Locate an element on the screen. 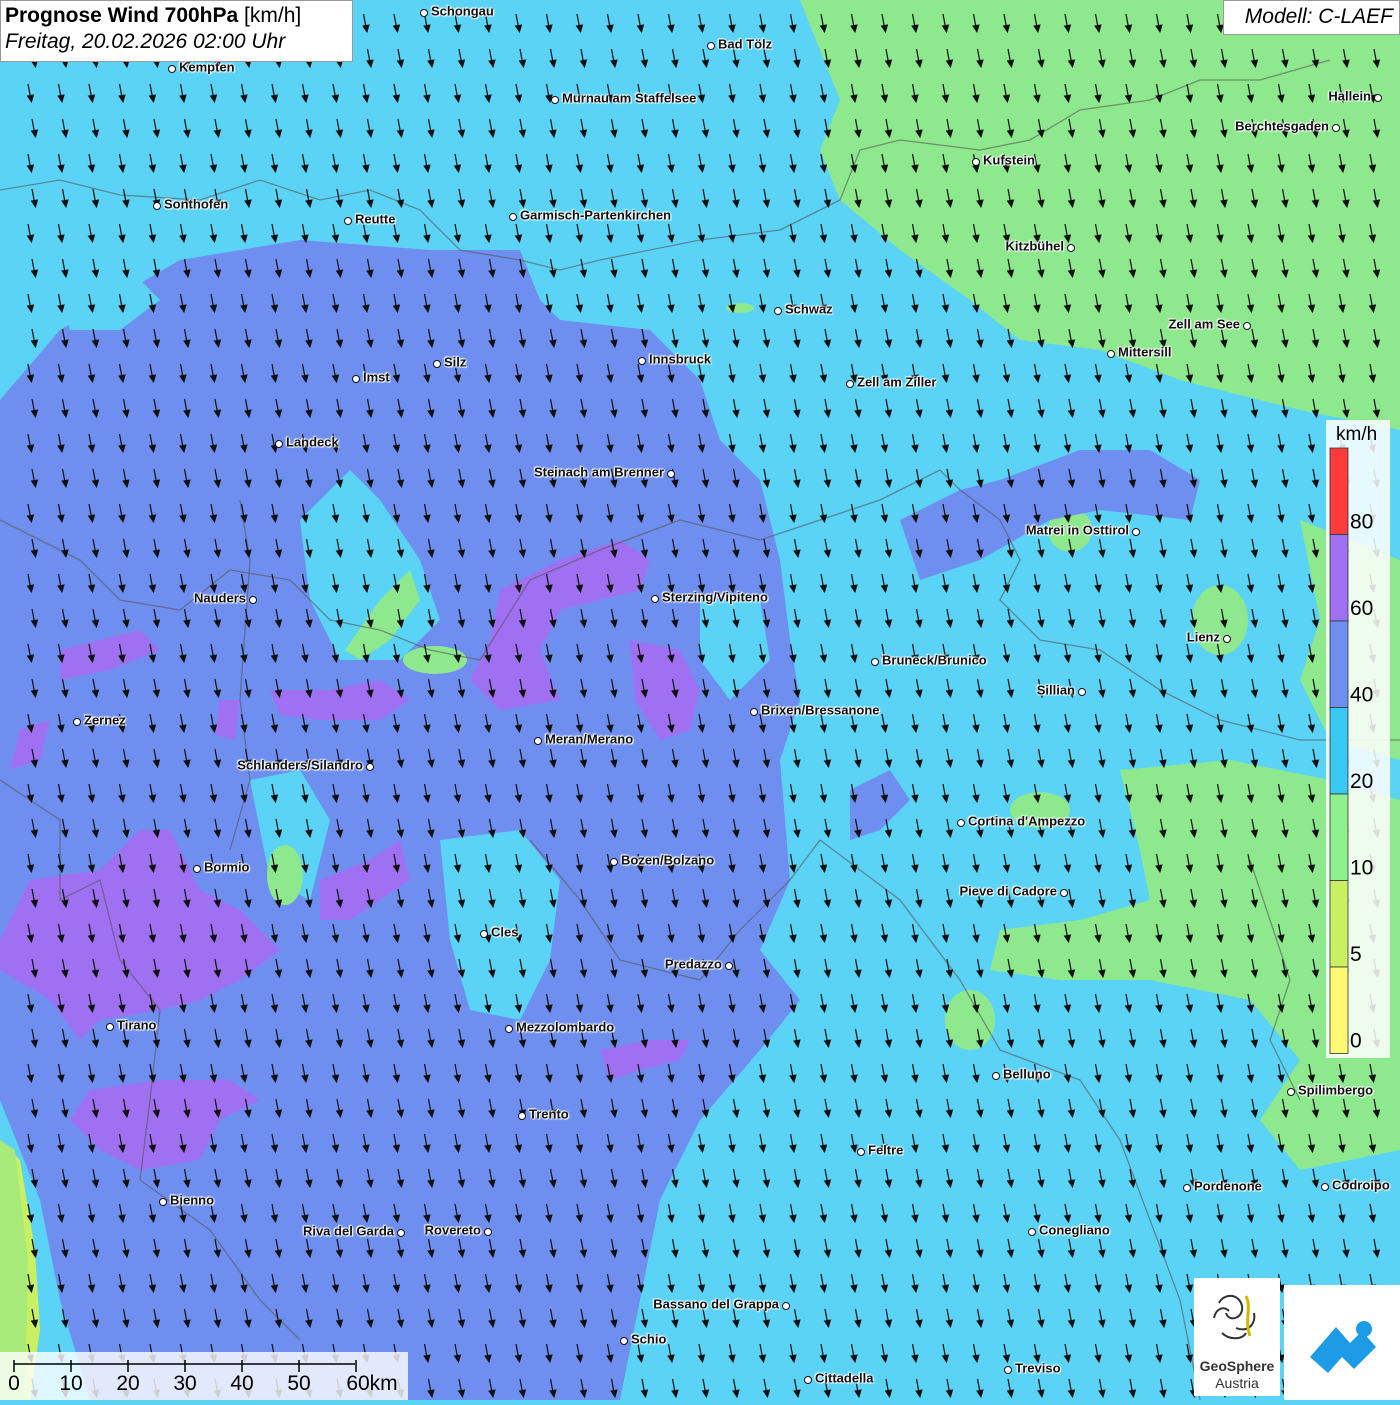  scale-label: 10 is located at coordinates (71, 1383).